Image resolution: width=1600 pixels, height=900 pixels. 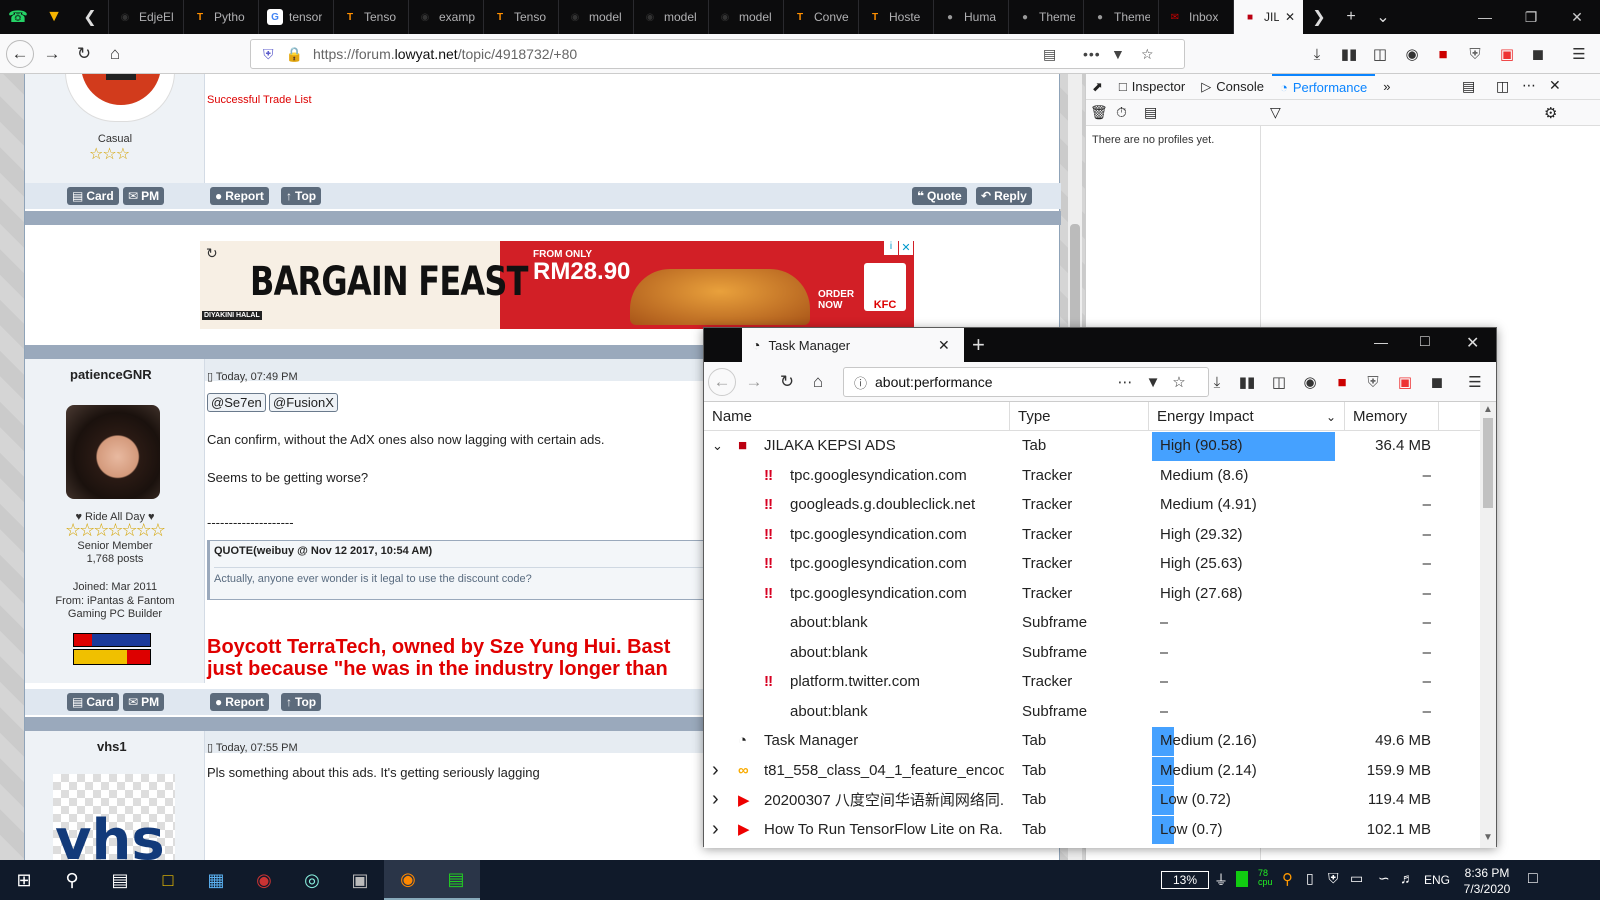 I want to click on import-icon: ▤, so click(x=1150, y=112).